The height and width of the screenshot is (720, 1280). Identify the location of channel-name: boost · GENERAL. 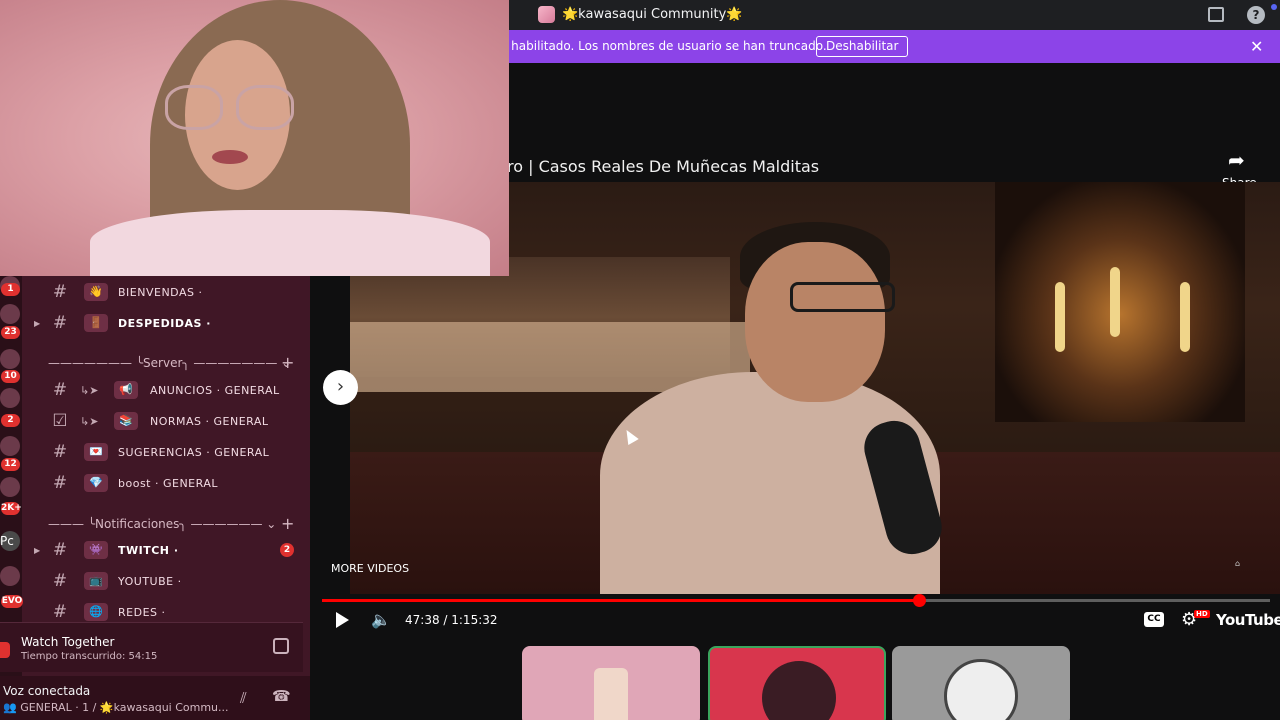
(168, 483).